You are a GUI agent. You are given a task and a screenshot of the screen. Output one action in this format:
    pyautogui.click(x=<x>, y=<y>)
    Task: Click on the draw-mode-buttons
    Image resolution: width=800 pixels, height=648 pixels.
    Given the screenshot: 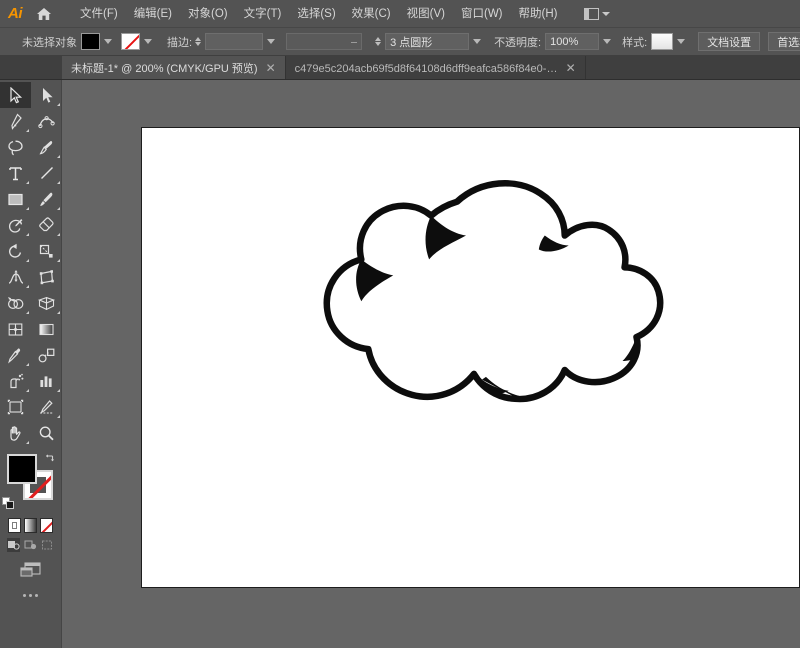 What is the action you would take?
    pyautogui.click(x=30, y=542)
    